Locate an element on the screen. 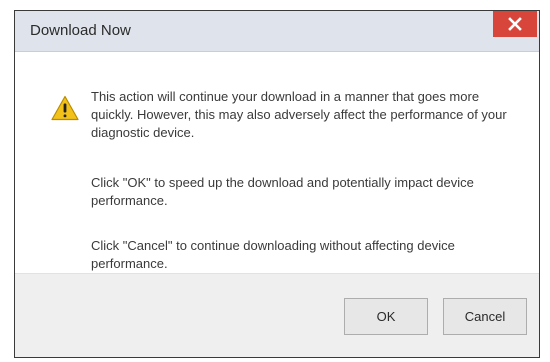 The height and width of the screenshot is (362, 550). warning-triangle-icon is located at coordinates (65, 108).